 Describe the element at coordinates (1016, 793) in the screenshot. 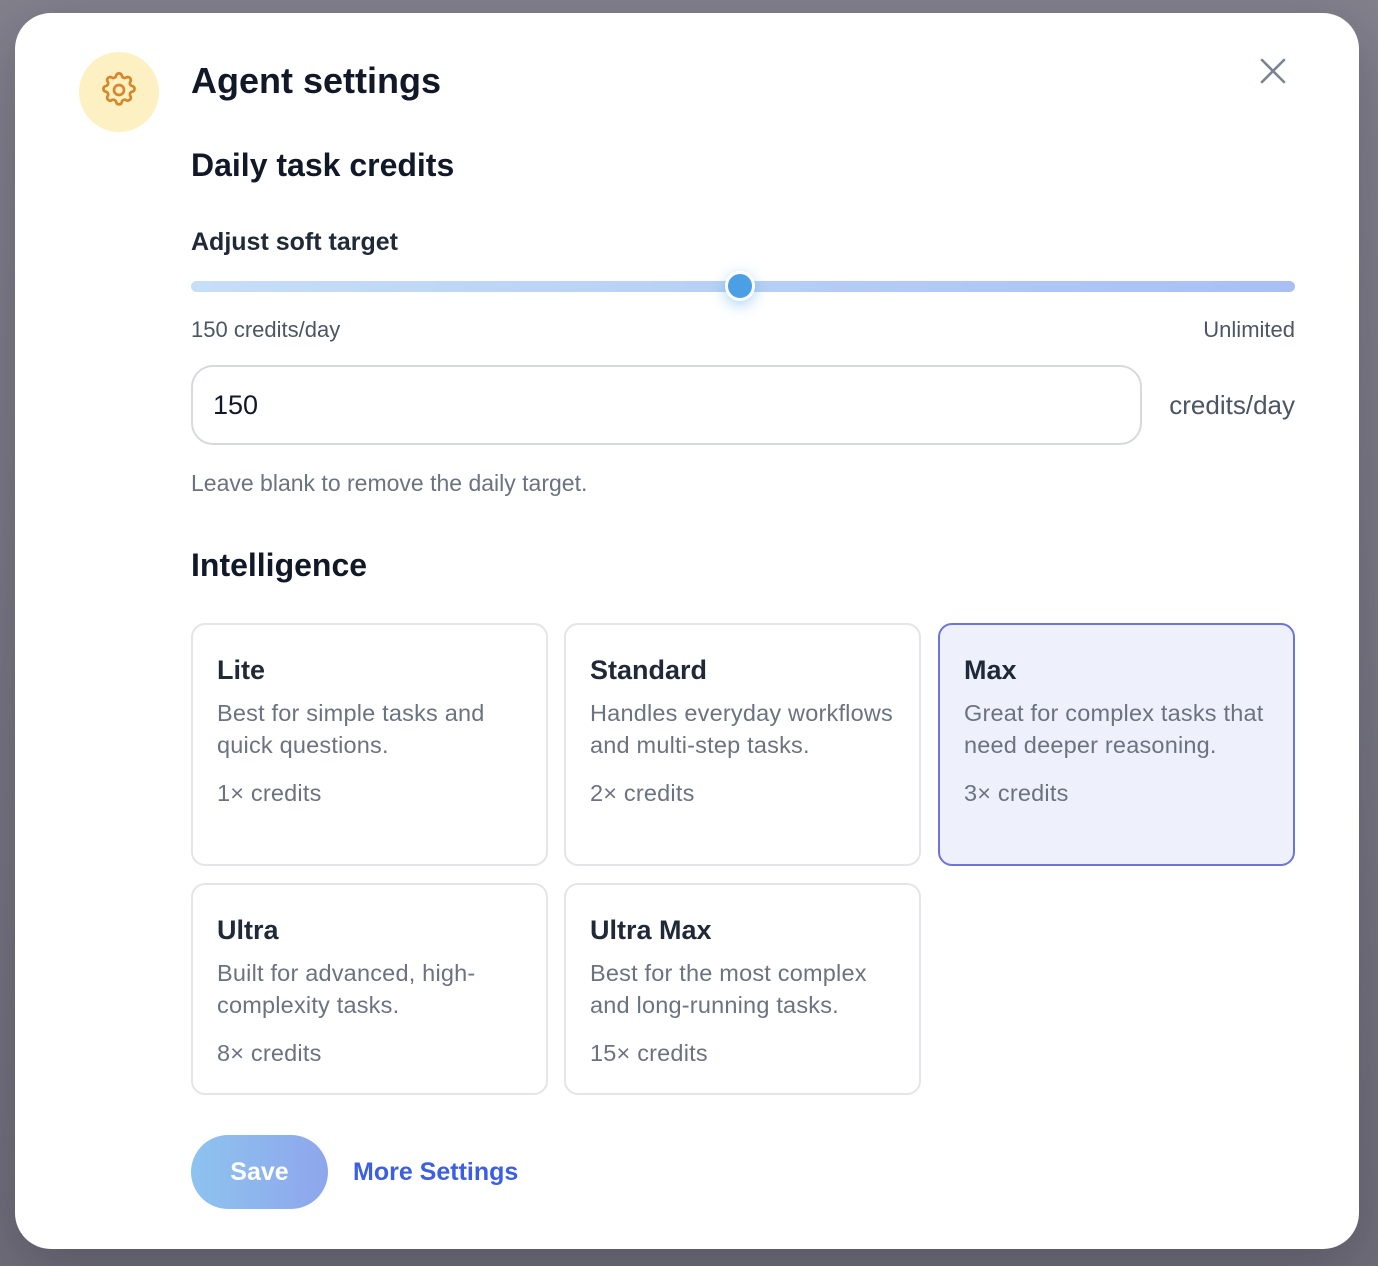

I see `tier-credits: 3× credits` at that location.